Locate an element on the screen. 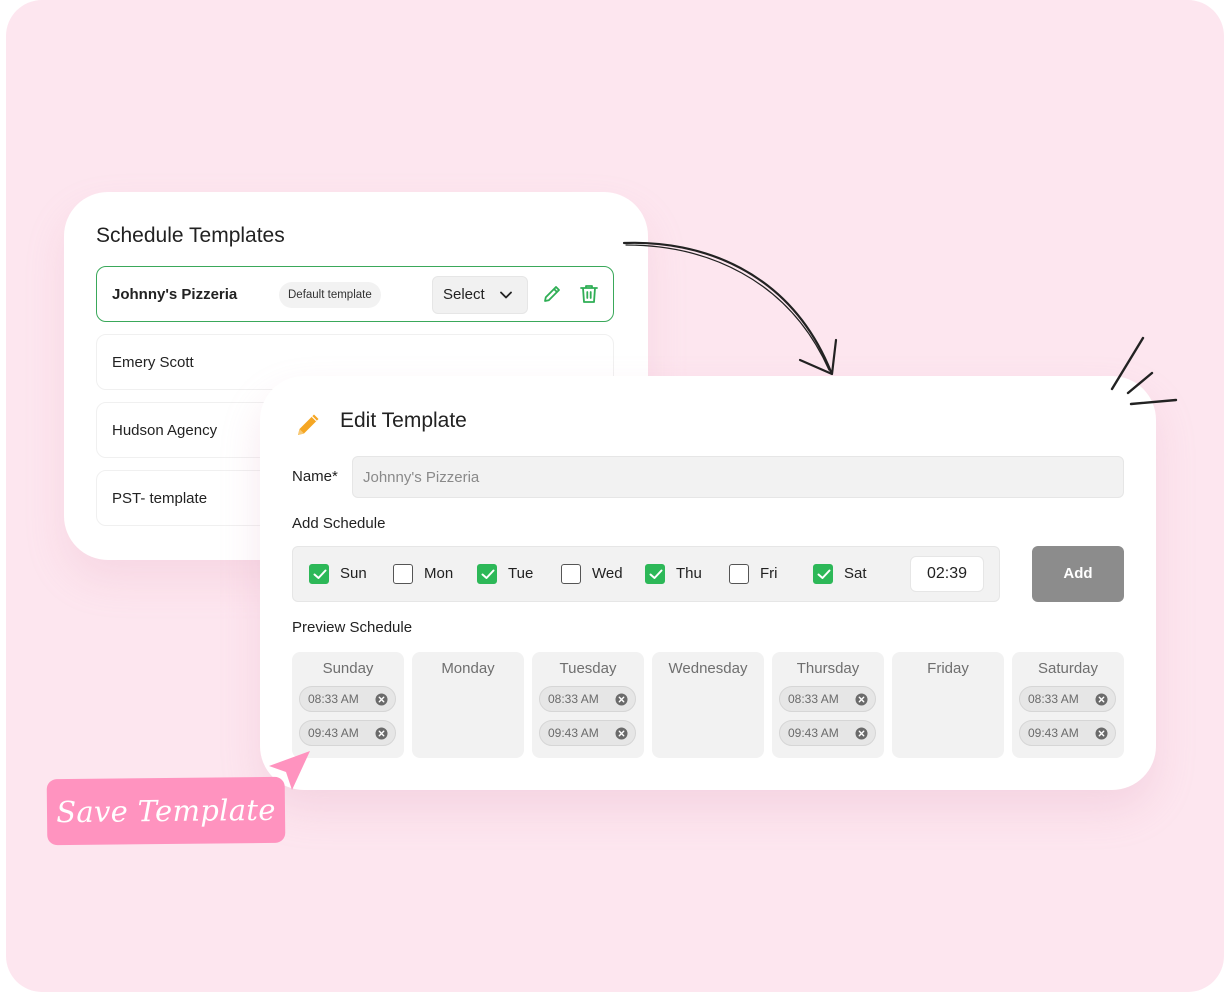 This screenshot has height=992, width=1224. save-template-button: Save Template is located at coordinates (166, 811).